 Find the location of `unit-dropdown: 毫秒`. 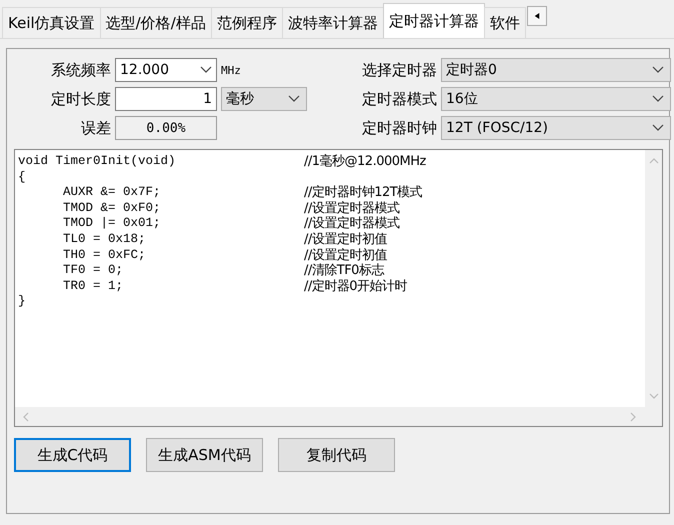

unit-dropdown: 毫秒 is located at coordinates (264, 99).